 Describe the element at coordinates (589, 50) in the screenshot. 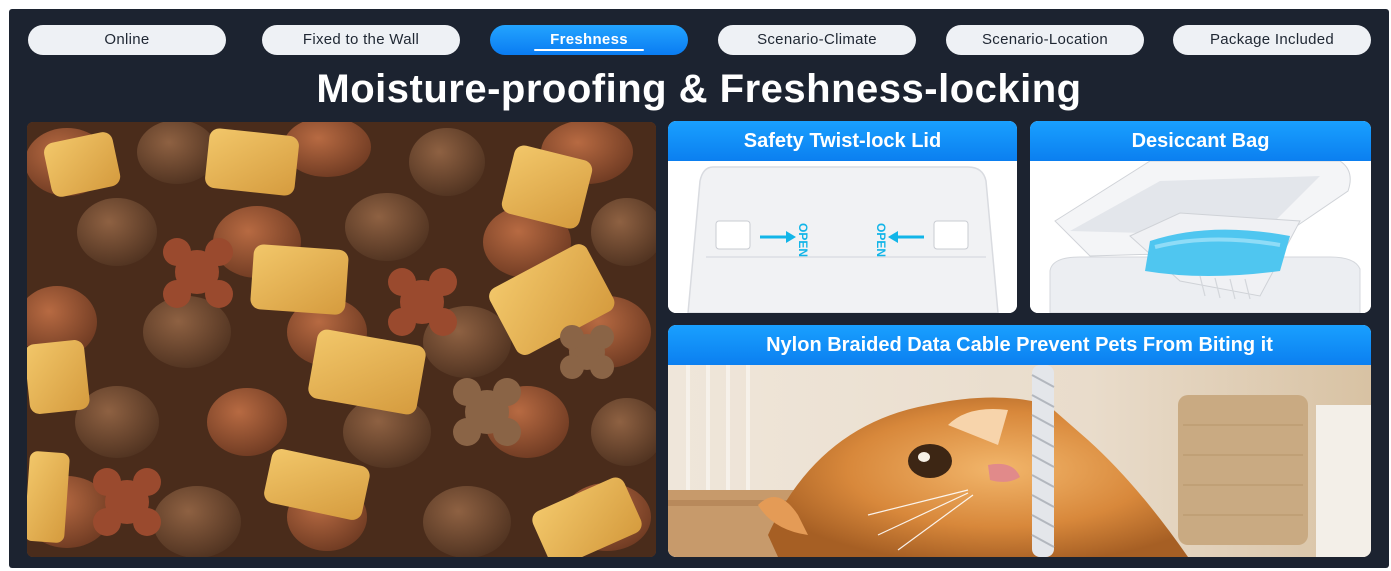

I see `active-tab-underline` at that location.